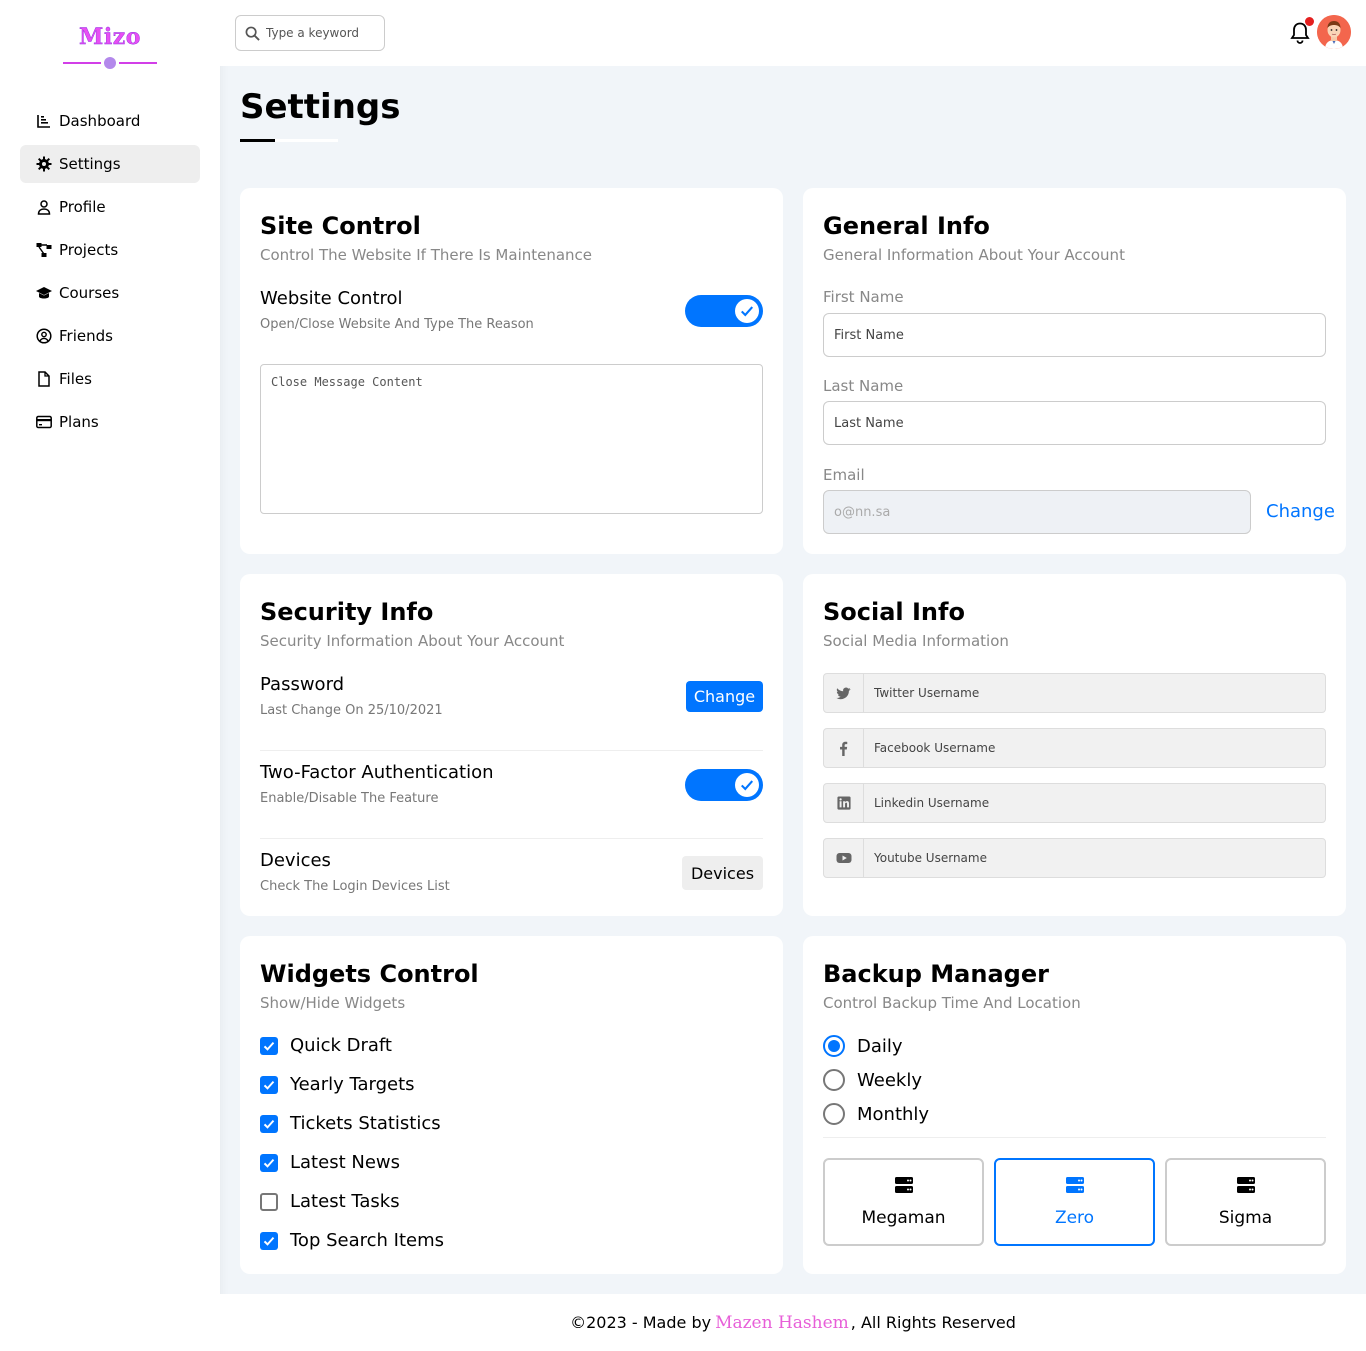  I want to click on chart-icon, so click(44, 121).